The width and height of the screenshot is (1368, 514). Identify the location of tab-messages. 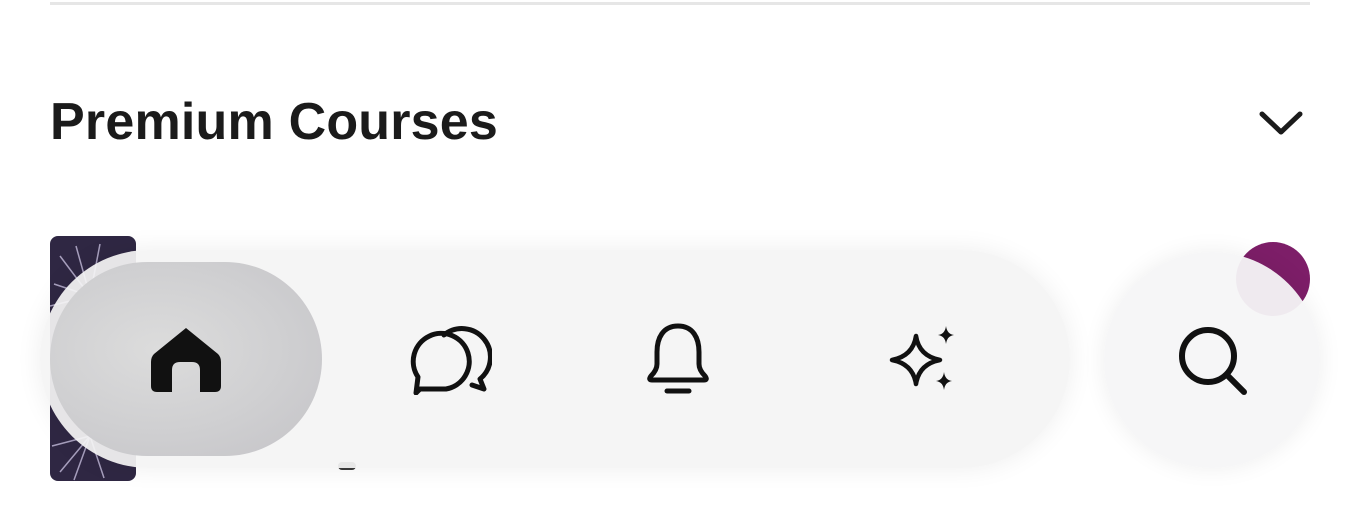
(450, 359).